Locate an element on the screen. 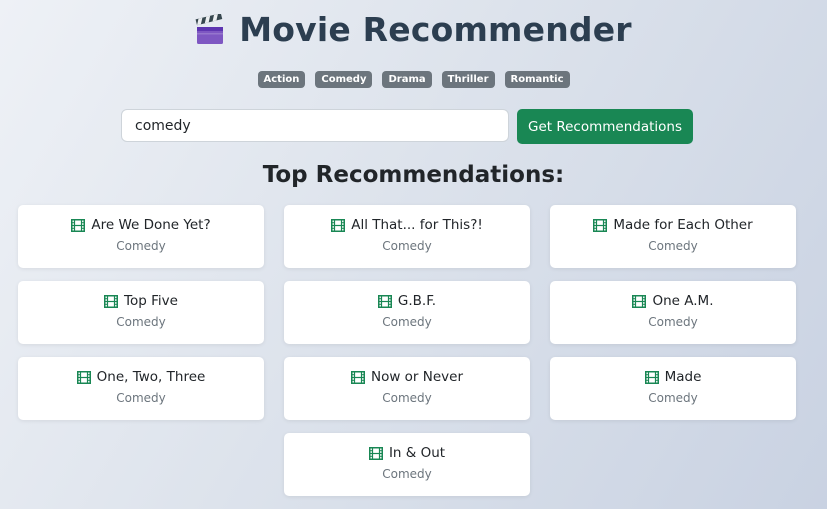 The image size is (827, 509). get-recommendations-button: Get Recommendations is located at coordinates (605, 126).